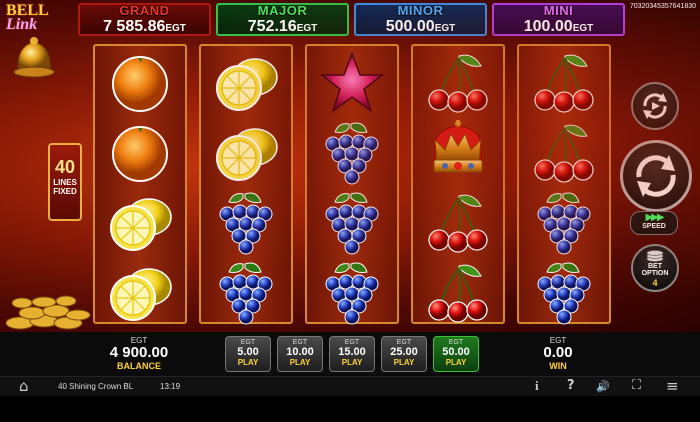 This screenshot has width=700, height=422. What do you see at coordinates (34, 57) in the screenshot?
I see `bell-icon` at bounding box center [34, 57].